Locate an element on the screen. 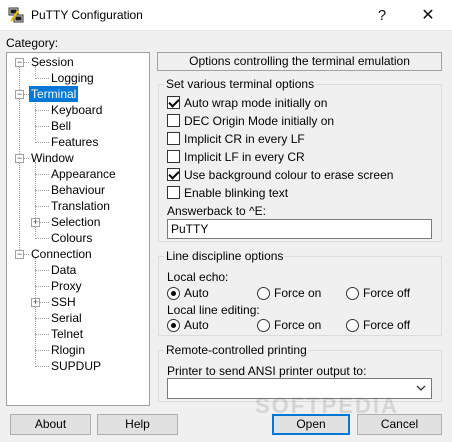  tree-item-data: Data is located at coordinates (63, 270).